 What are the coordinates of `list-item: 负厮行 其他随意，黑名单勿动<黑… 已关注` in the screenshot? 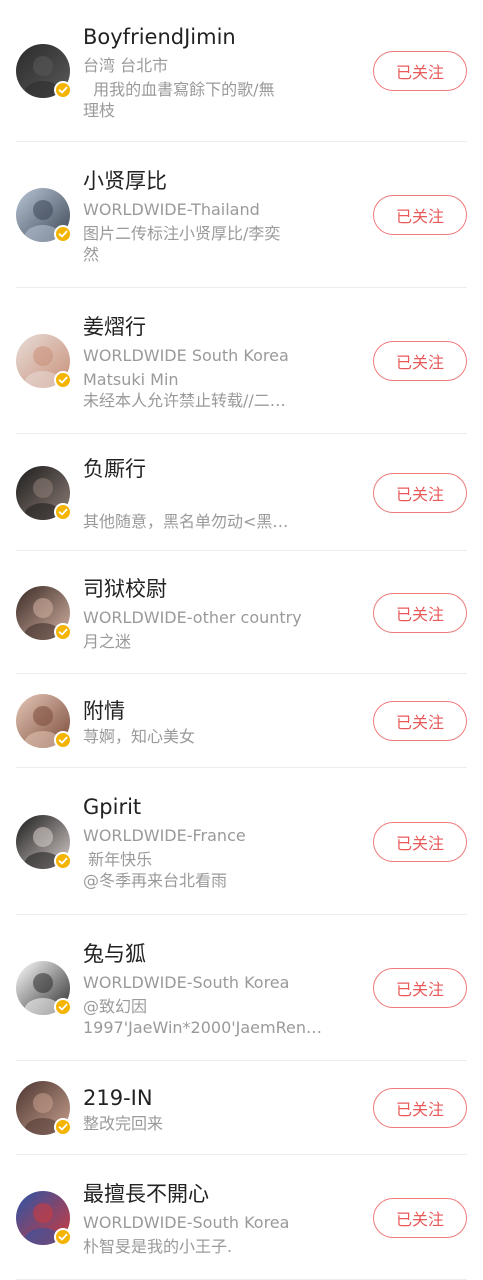 It's located at (241, 492).